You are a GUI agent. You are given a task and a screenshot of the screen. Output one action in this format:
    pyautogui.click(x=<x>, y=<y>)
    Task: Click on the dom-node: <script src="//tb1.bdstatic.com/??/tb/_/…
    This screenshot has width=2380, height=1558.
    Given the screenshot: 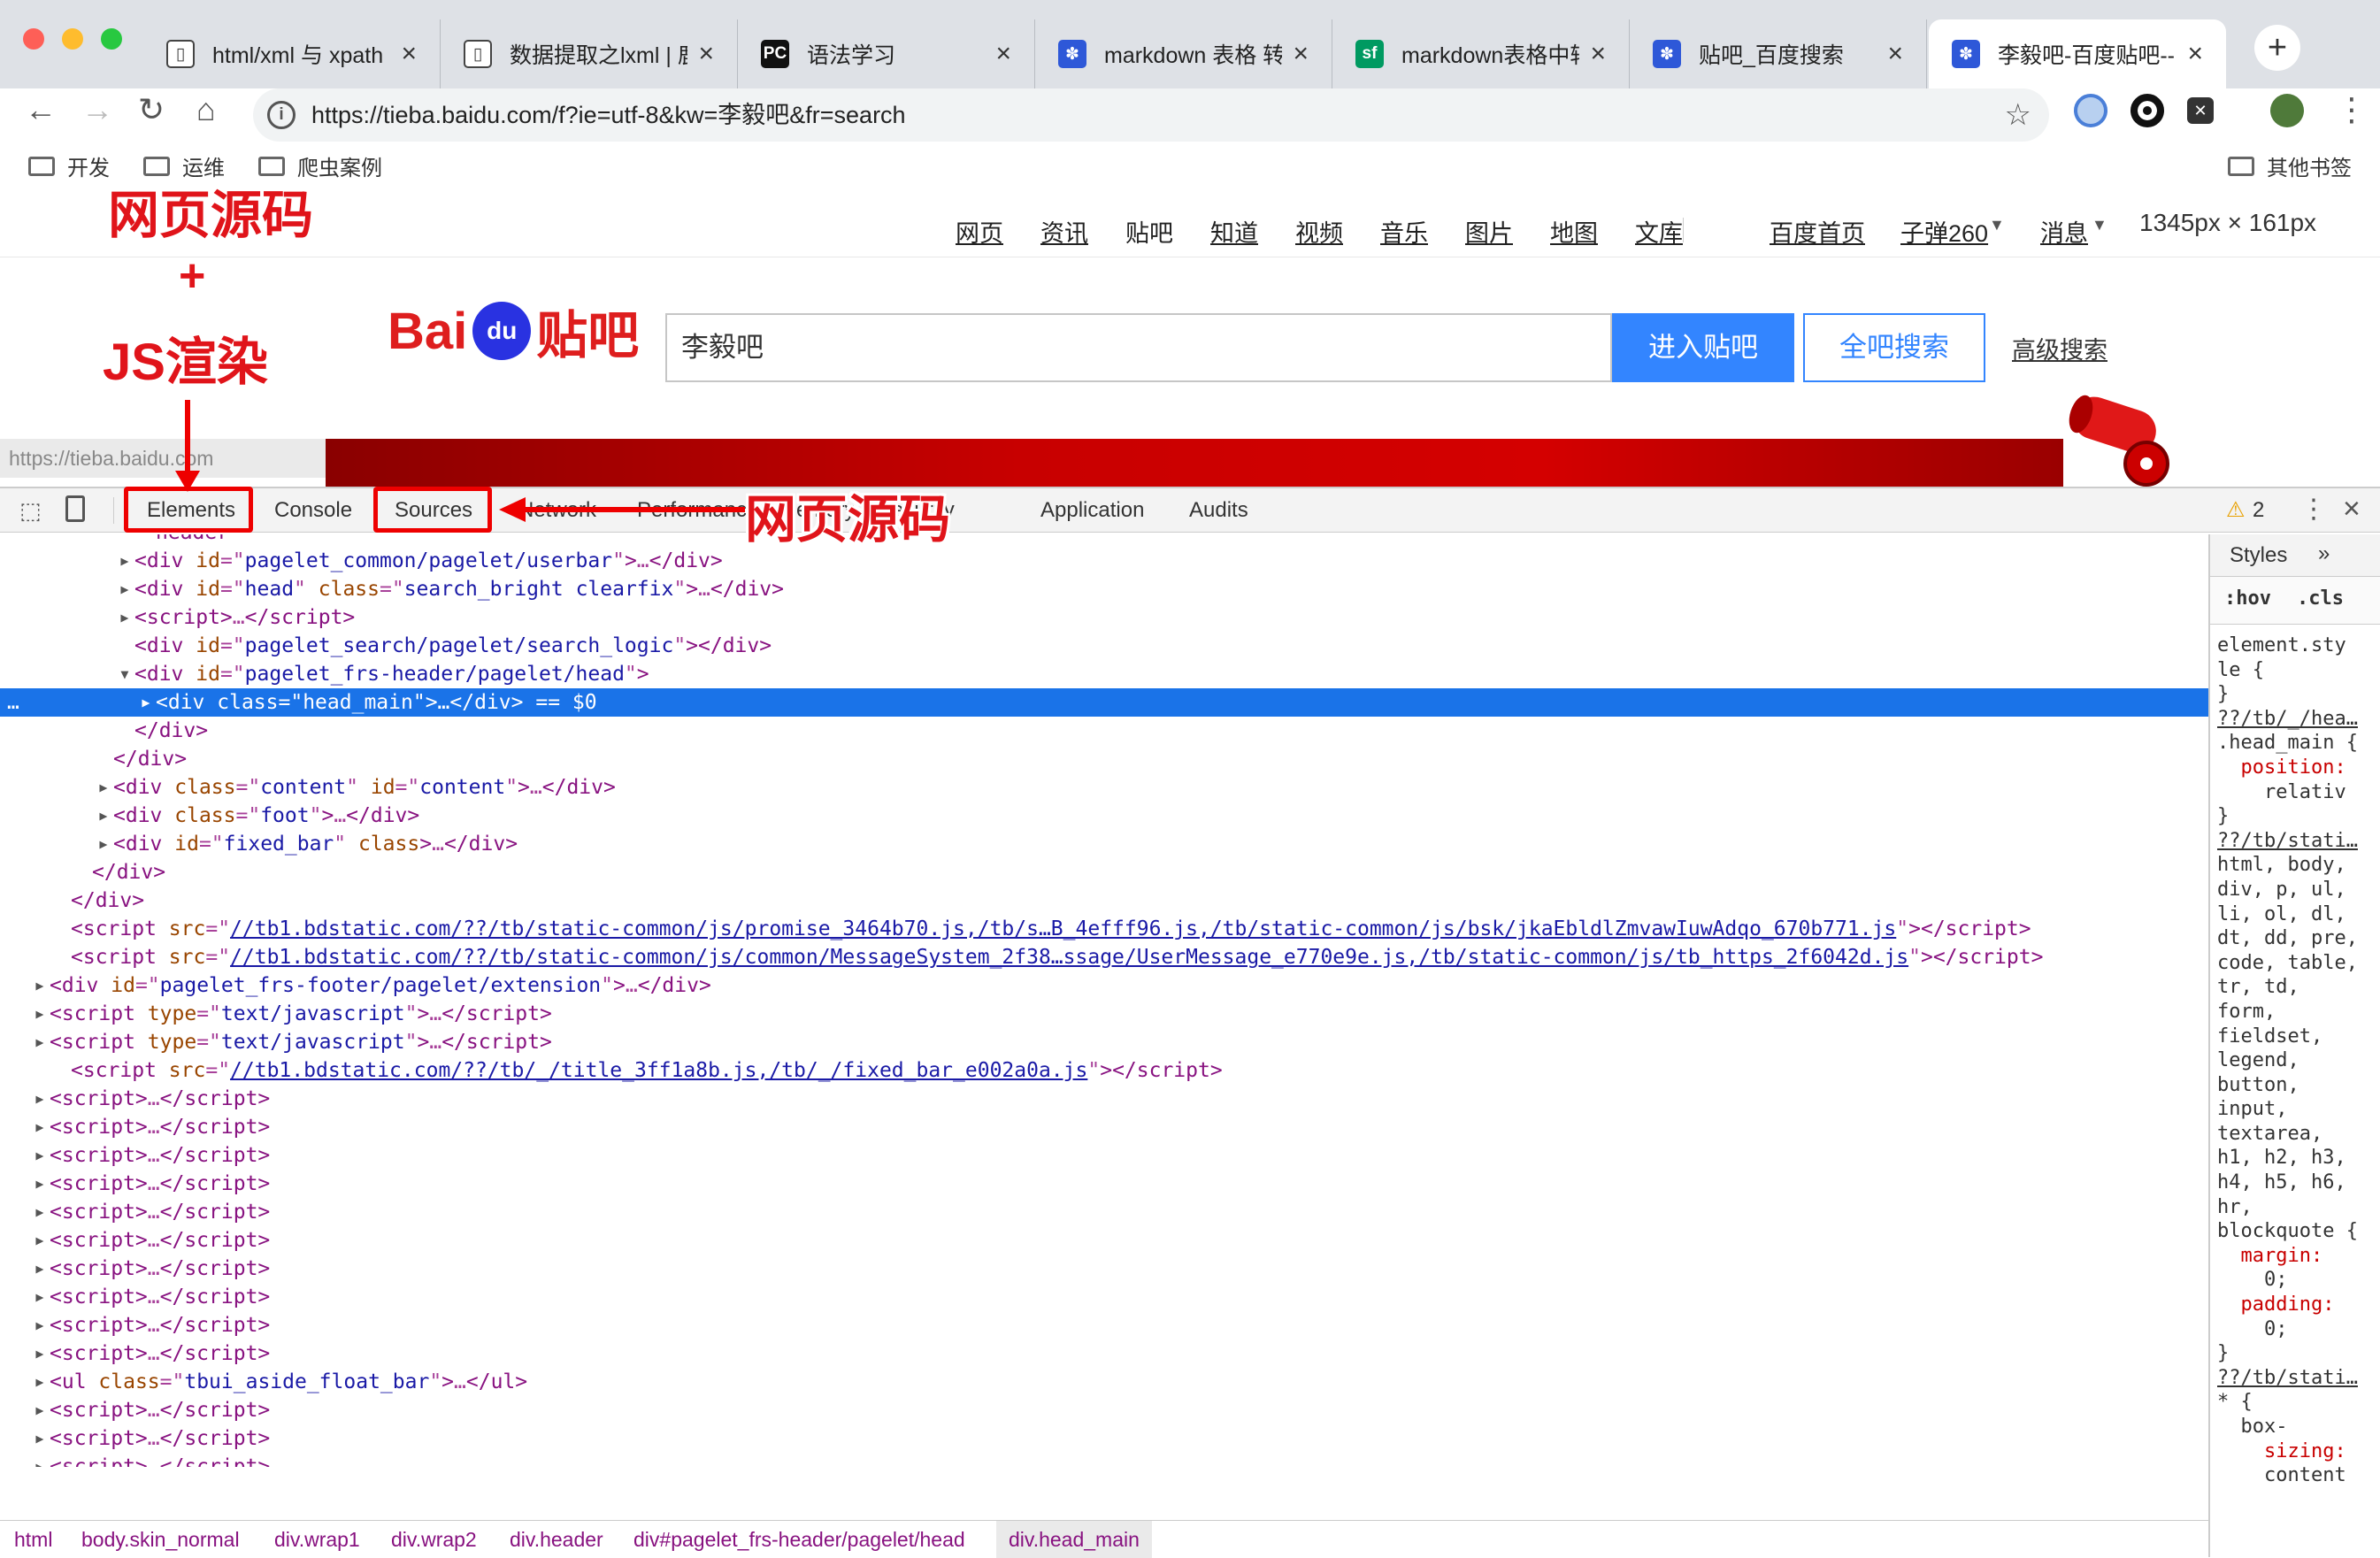 What is the action you would take?
    pyautogui.click(x=1104, y=1070)
    